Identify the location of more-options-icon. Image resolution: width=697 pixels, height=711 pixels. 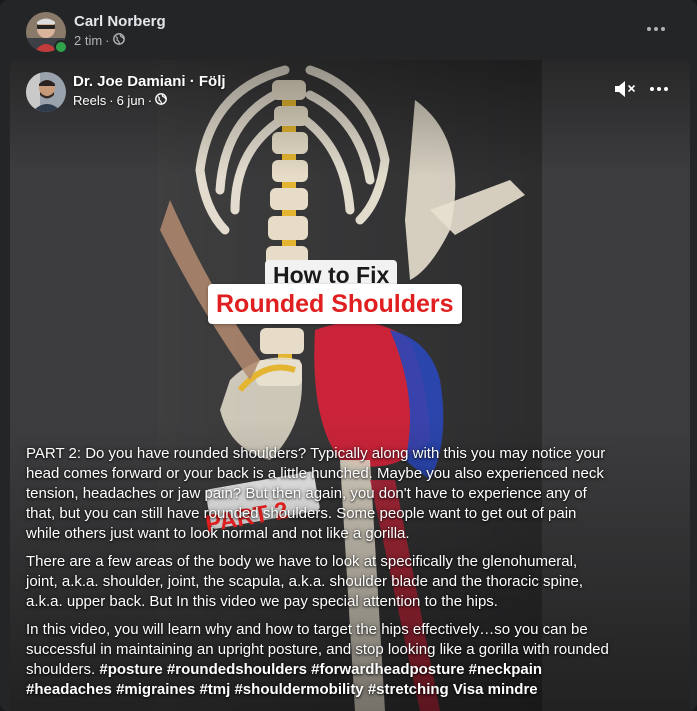
(656, 29).